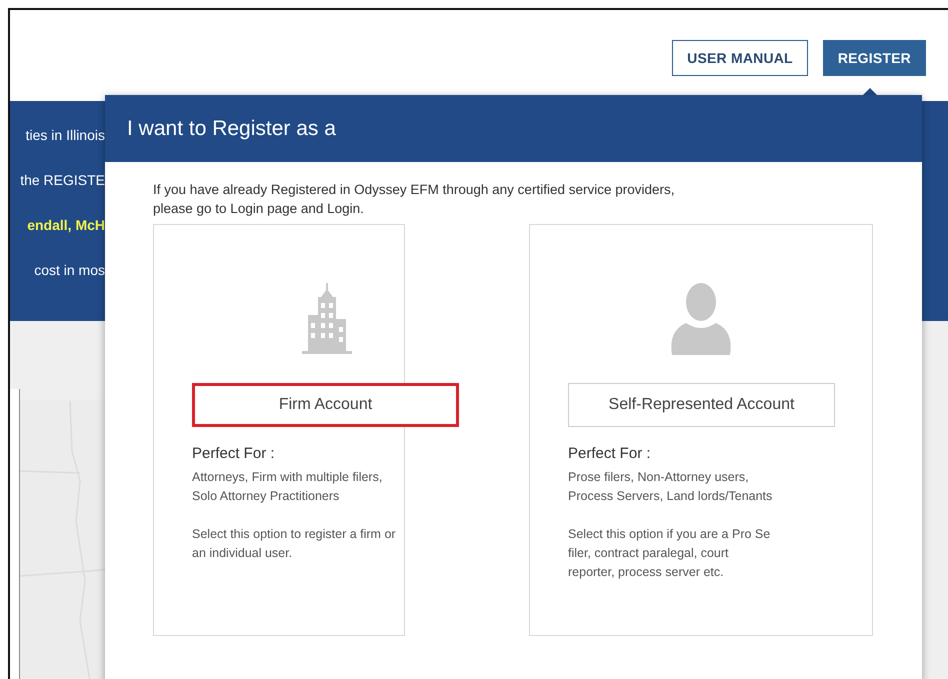 Image resolution: width=948 pixels, height=679 pixels. What do you see at coordinates (670, 487) in the screenshot?
I see `audience-text: Prose filers, Non-Attorney users, Process Servers, Land lords/Tenants` at bounding box center [670, 487].